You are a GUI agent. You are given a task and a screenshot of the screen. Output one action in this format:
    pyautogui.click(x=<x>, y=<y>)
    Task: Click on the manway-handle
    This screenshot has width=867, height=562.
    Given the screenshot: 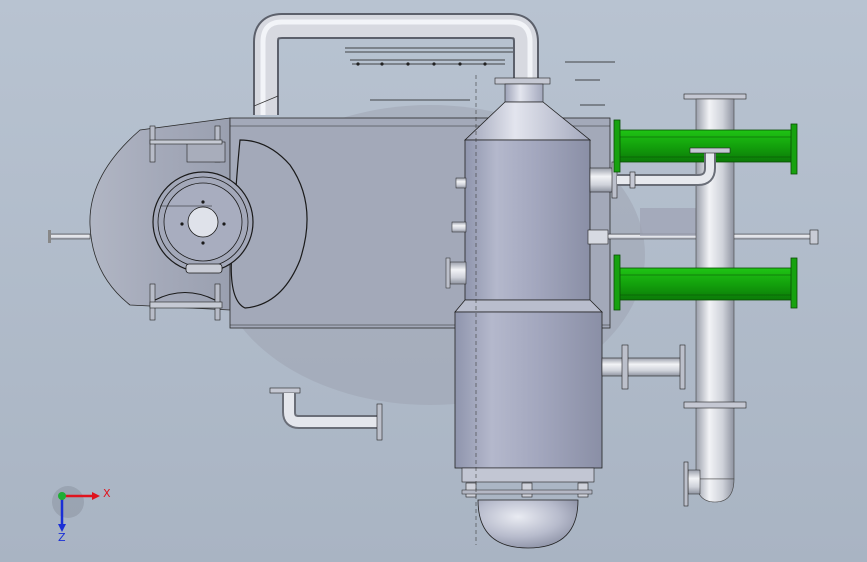 What is the action you would take?
    pyautogui.click(x=204, y=268)
    